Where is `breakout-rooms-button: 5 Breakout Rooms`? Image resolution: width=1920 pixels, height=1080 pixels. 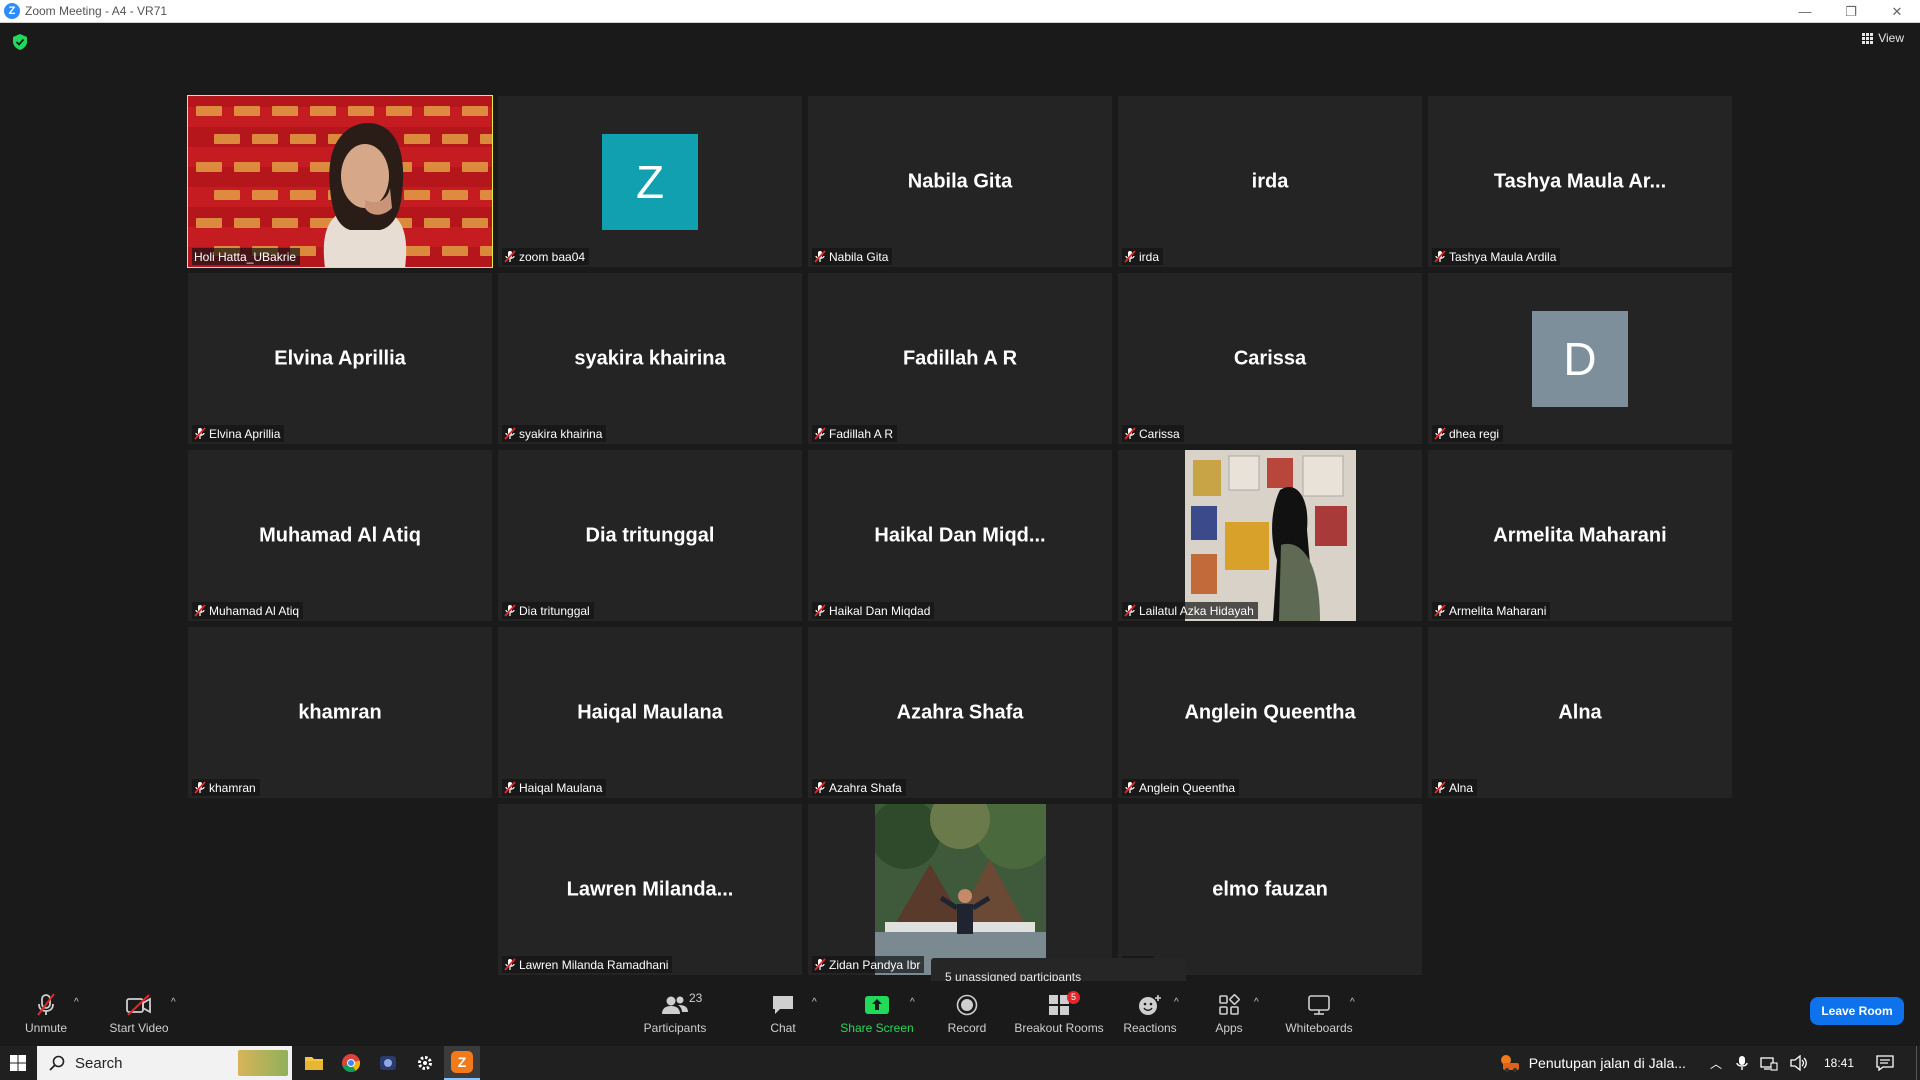 breakout-rooms-button: 5 Breakout Rooms is located at coordinates (1059, 1013).